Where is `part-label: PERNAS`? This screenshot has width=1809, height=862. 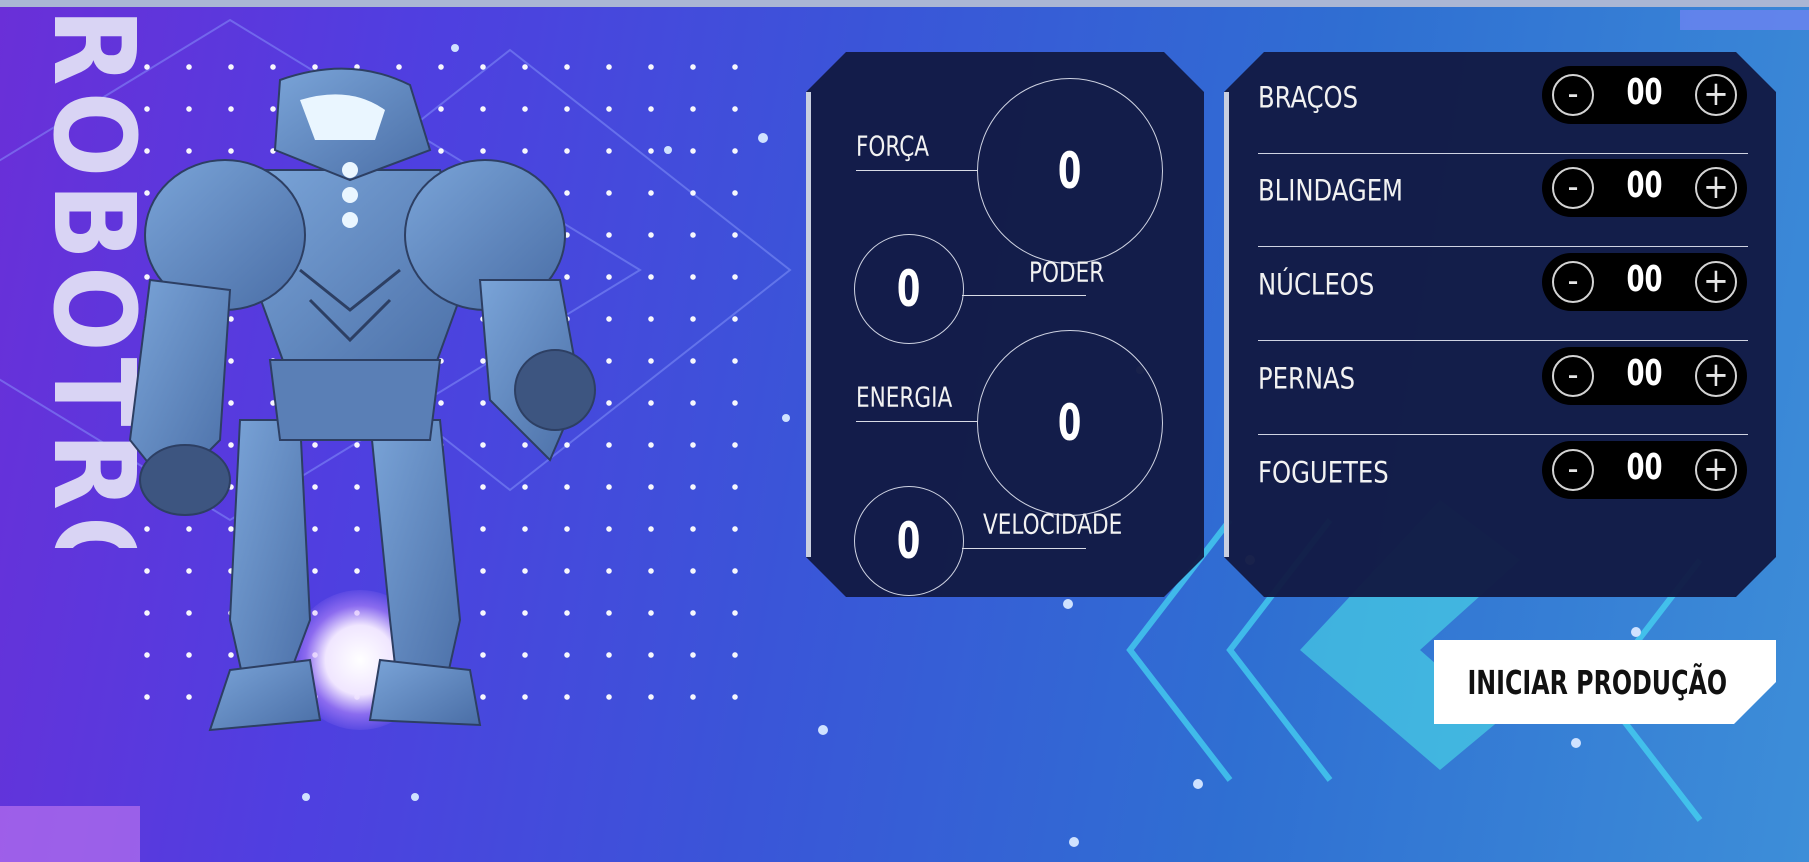
part-label: PERNAS is located at coordinates (1307, 379).